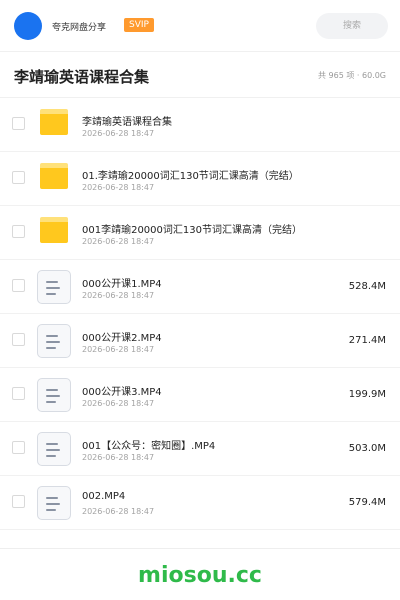 This screenshot has width=400, height=600. I want to click on file-name: 000公开课1.MP4, so click(122, 282).